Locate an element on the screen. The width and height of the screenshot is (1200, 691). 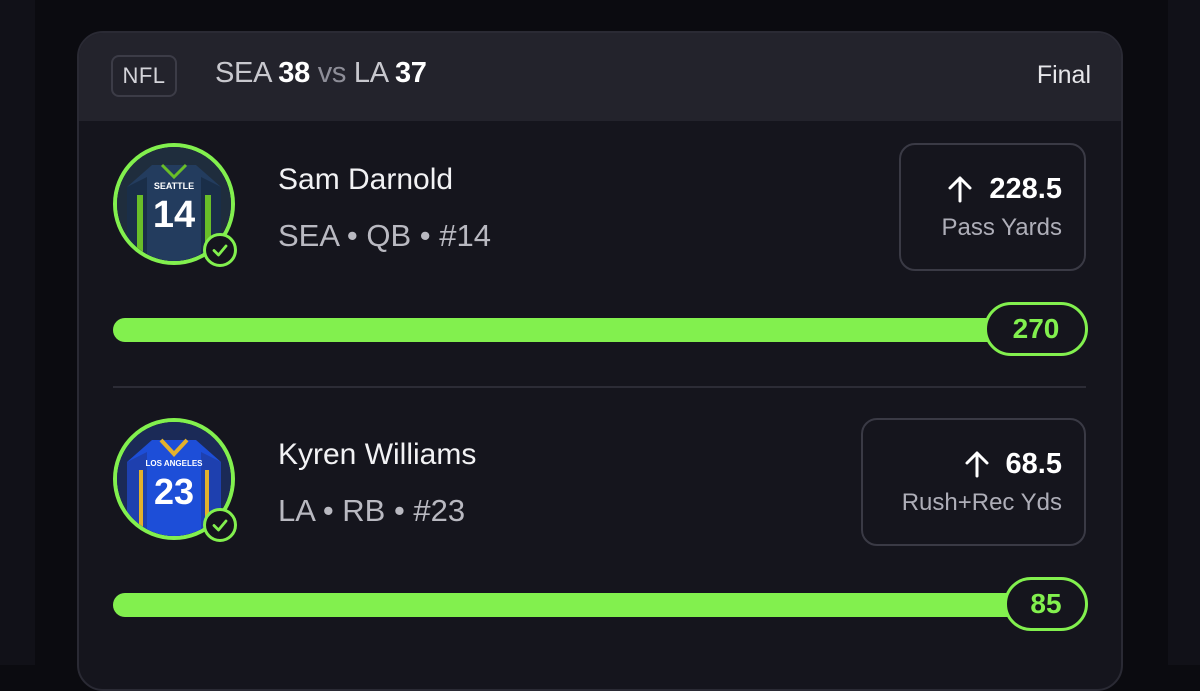
prop-line-box: 68.5 Rush+Rec Yds is located at coordinates (973, 482).